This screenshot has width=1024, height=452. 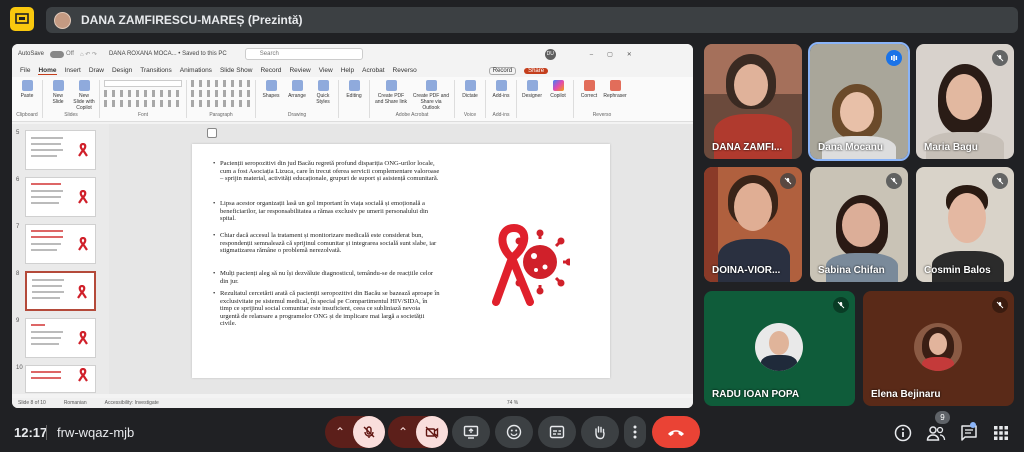 What do you see at coordinates (550, 54) in the screenshot?
I see `user-avatar: DU` at bounding box center [550, 54].